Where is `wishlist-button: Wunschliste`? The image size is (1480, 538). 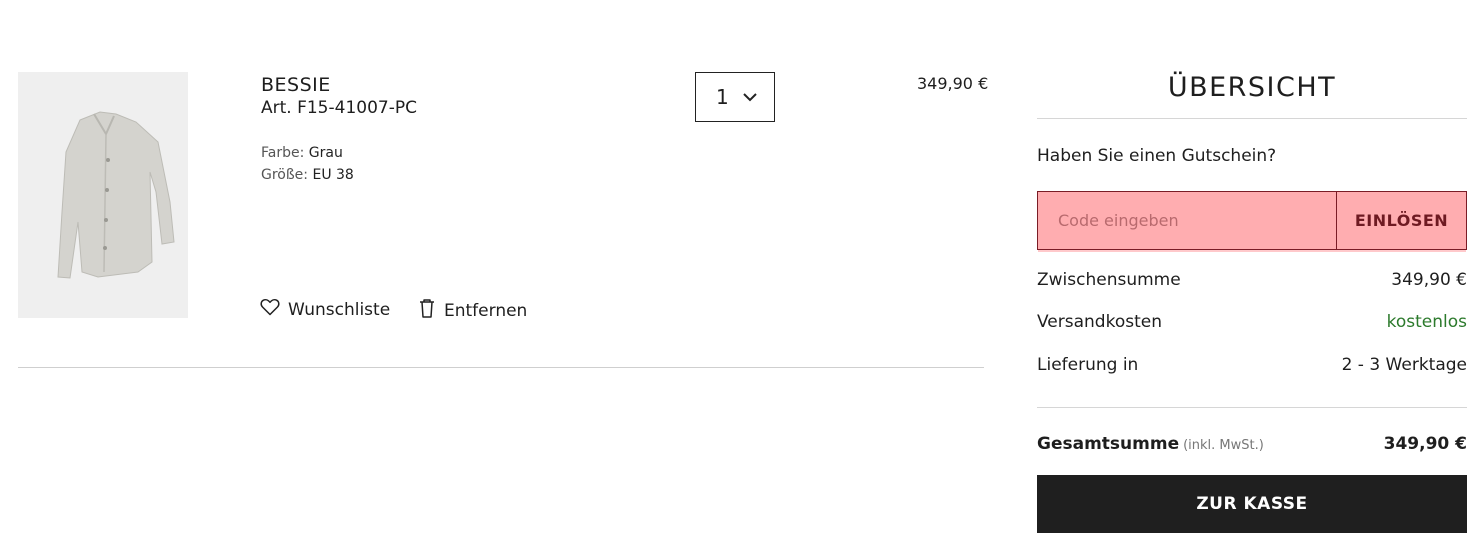
wishlist-button: Wunschliste is located at coordinates (325, 309).